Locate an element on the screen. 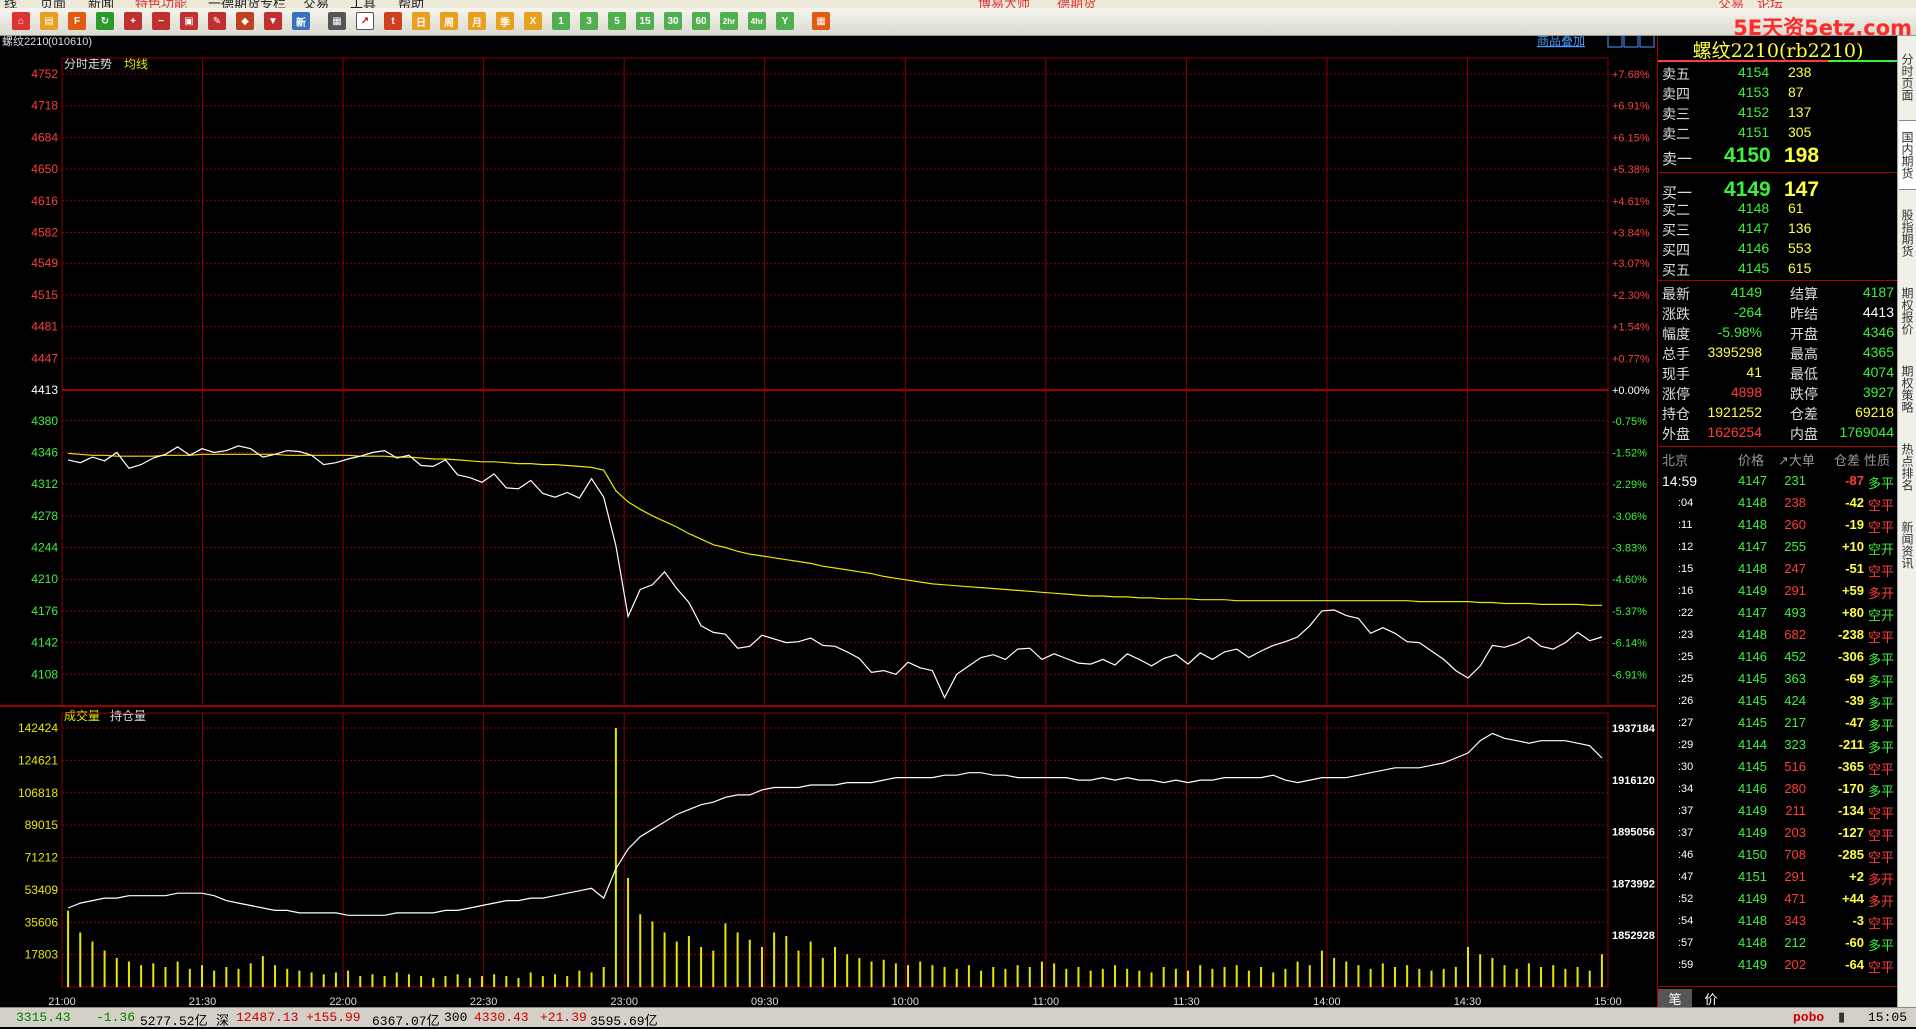  overlay-link: 商品叠加 is located at coordinates (1561, 42).